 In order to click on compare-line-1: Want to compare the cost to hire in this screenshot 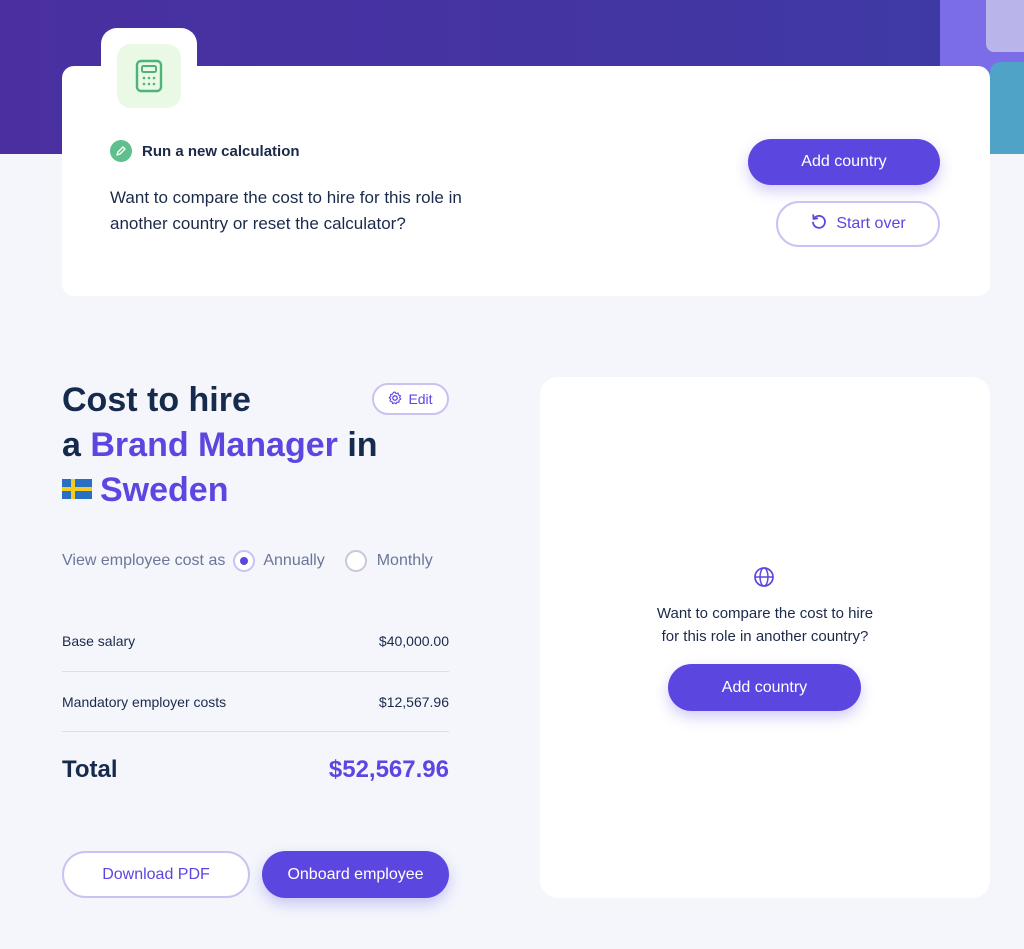, I will do `click(765, 613)`.